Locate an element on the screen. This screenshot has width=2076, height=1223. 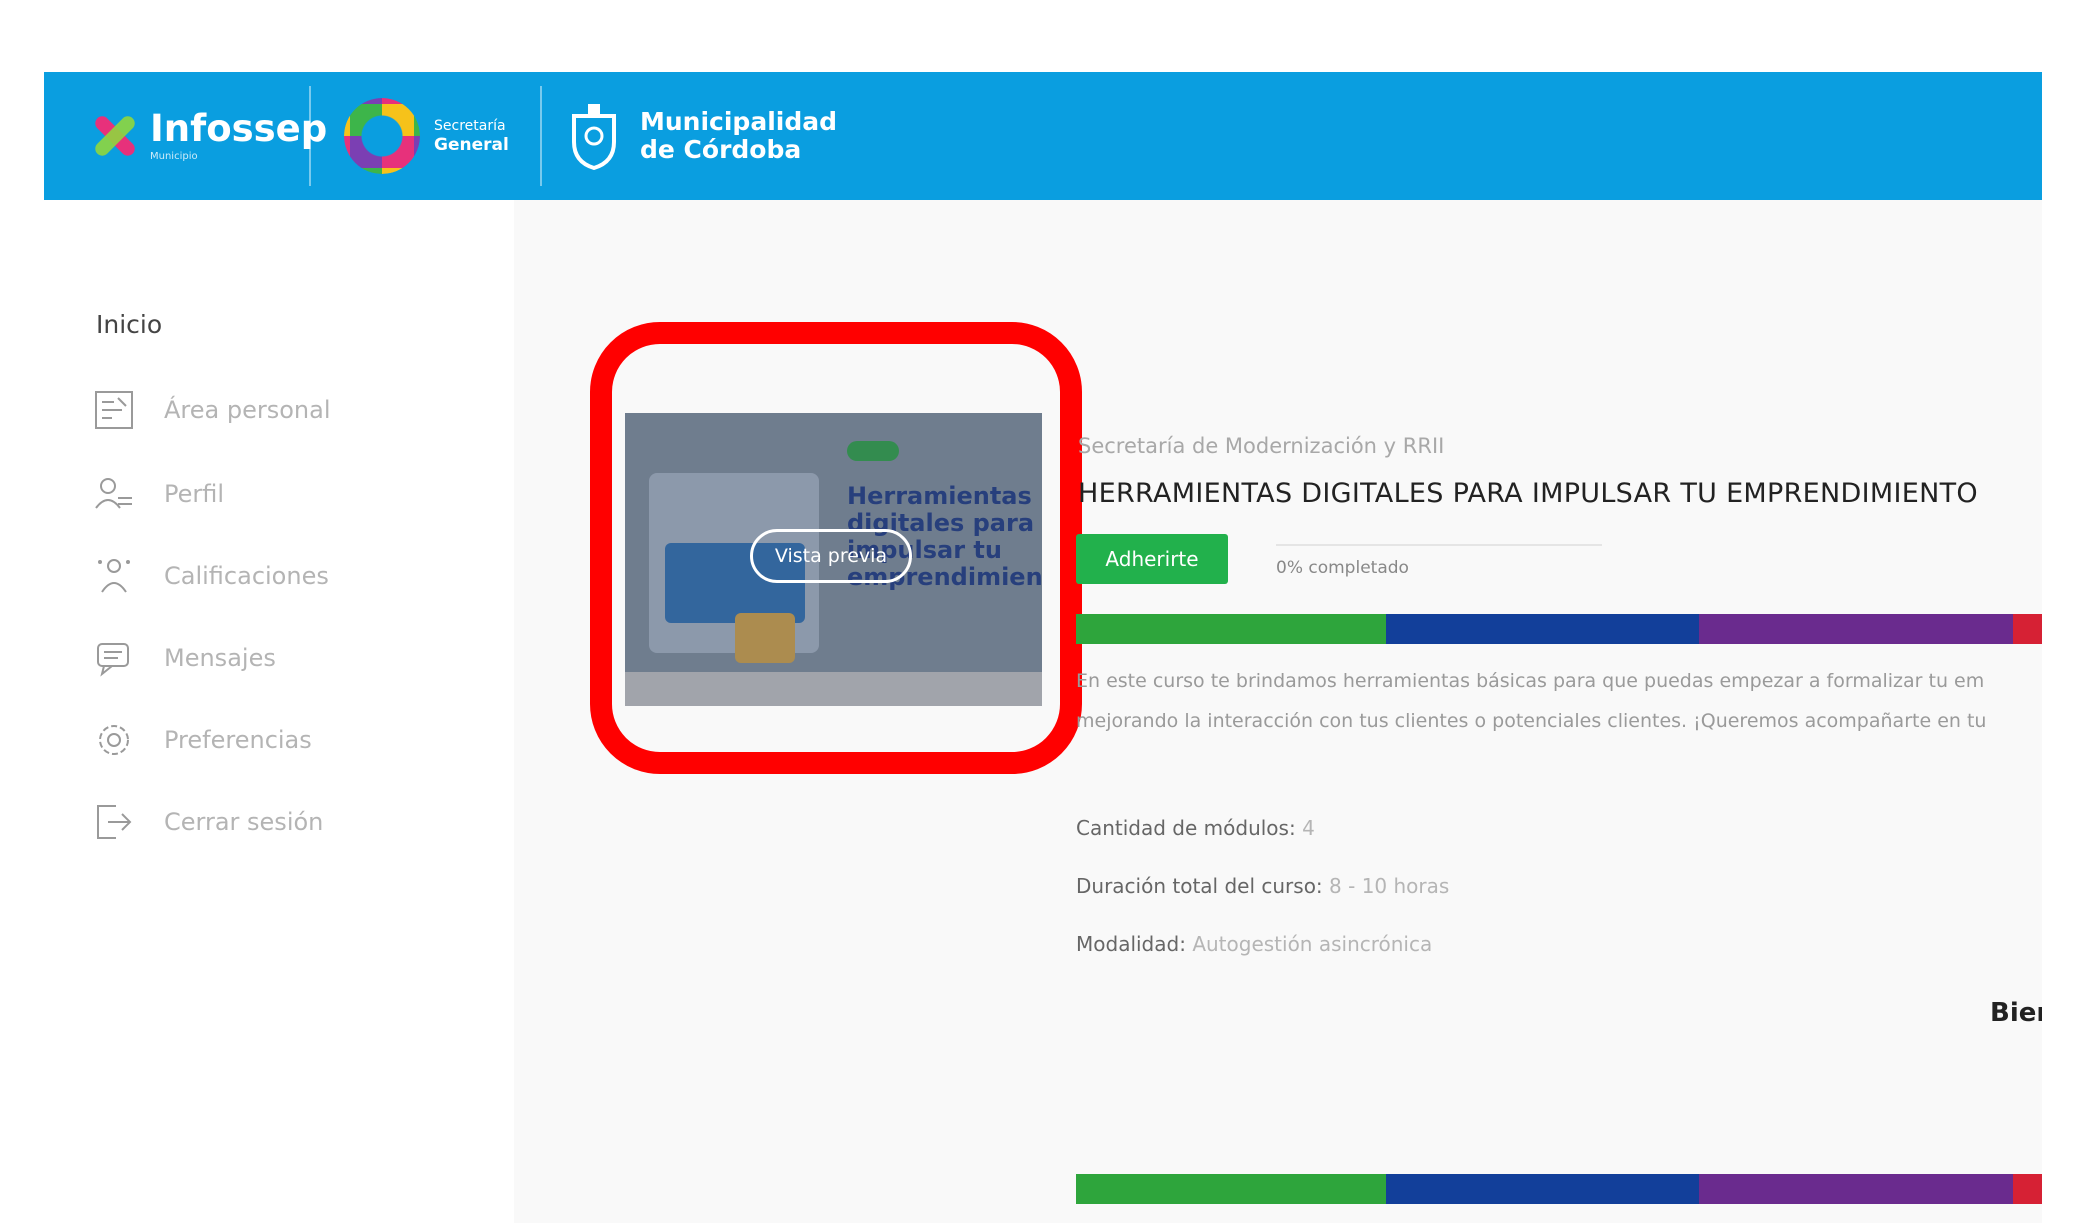
page-right-margin is located at coordinates (2059, 611).